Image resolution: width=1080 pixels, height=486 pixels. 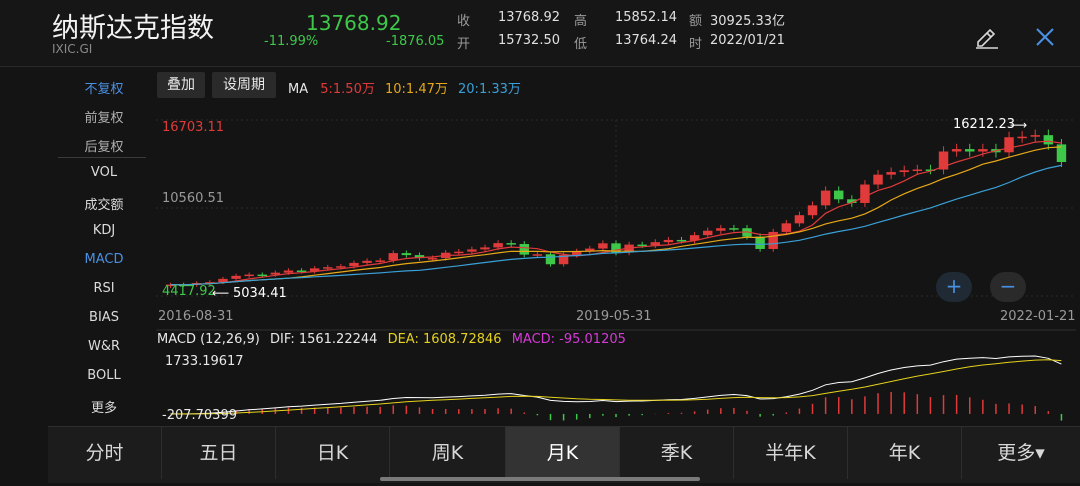 I want to click on macd-dif: DIF: 1561.22244, so click(x=324, y=339).